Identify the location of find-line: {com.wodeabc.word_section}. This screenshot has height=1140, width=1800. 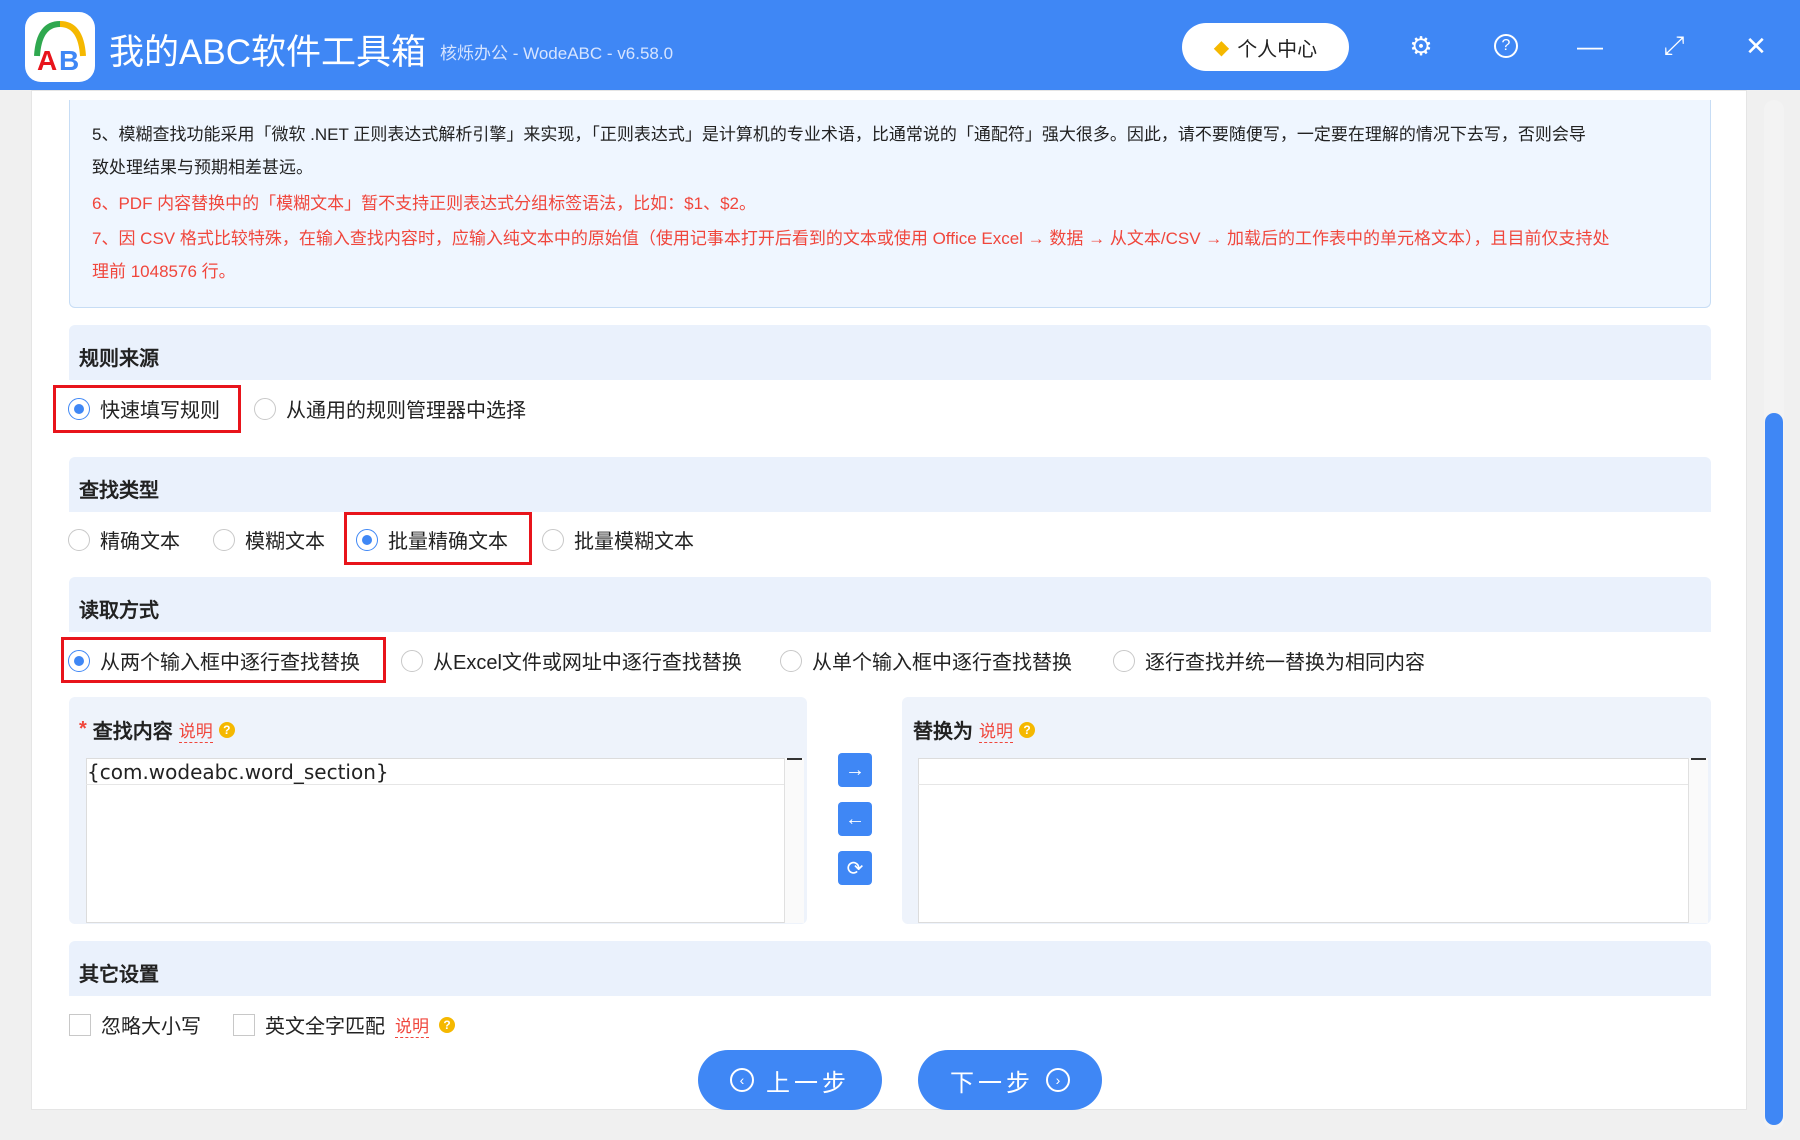
(435, 771).